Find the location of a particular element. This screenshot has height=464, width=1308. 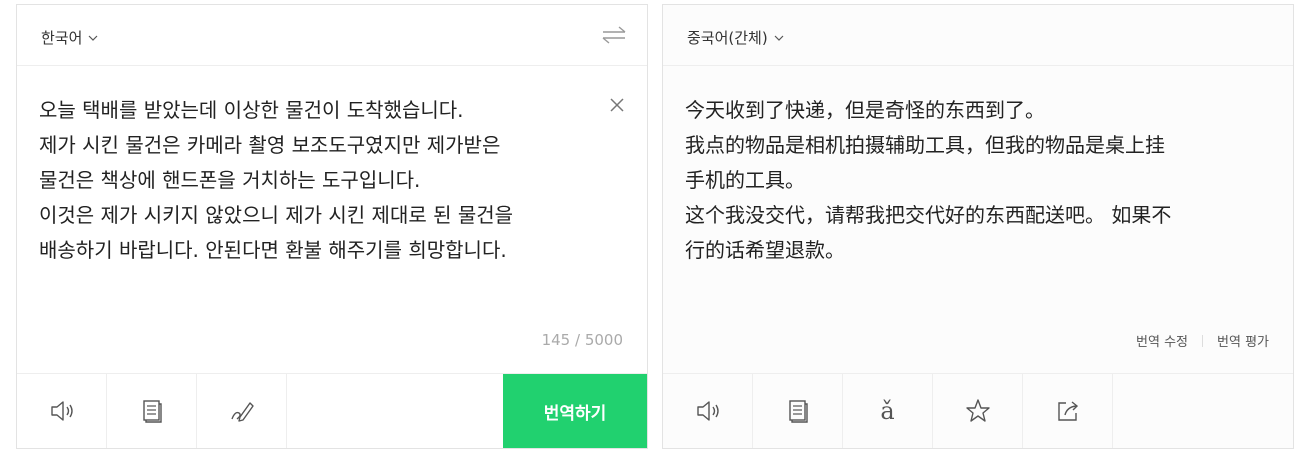

share-button is located at coordinates (1068, 411).